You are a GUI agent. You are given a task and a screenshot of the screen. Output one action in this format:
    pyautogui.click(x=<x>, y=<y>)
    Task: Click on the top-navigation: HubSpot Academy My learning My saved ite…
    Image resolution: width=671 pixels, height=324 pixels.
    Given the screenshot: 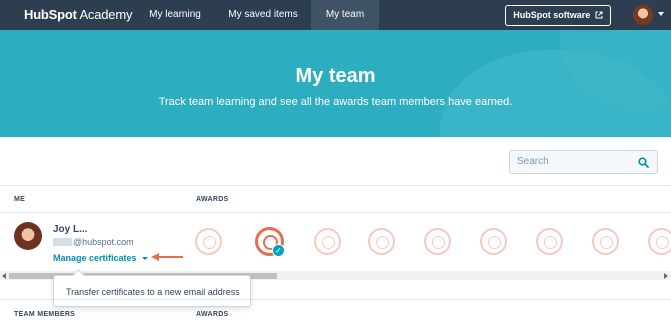 What is the action you would take?
    pyautogui.click(x=335, y=15)
    